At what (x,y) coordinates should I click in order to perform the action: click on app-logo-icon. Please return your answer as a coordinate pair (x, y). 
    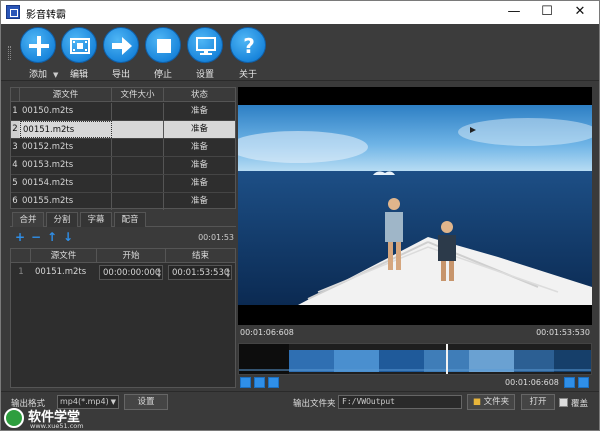
    Looking at the image, I should click on (13, 12).